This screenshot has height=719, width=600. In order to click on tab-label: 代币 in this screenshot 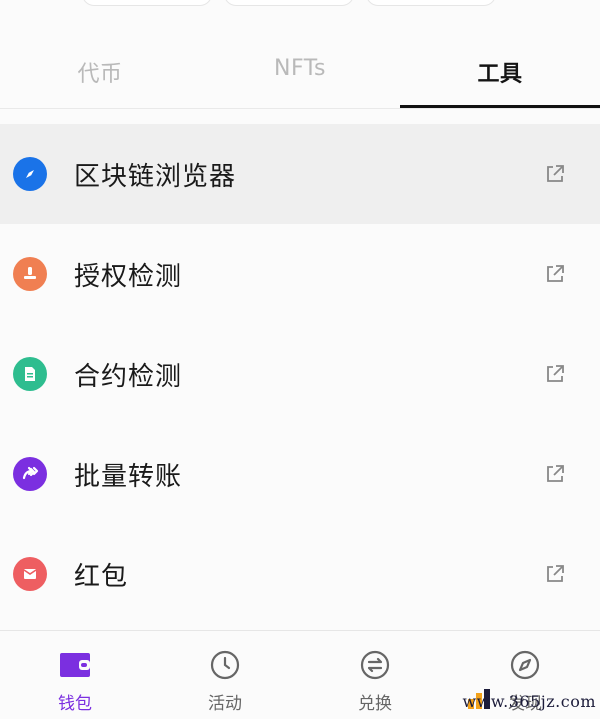, I will do `click(100, 74)`.